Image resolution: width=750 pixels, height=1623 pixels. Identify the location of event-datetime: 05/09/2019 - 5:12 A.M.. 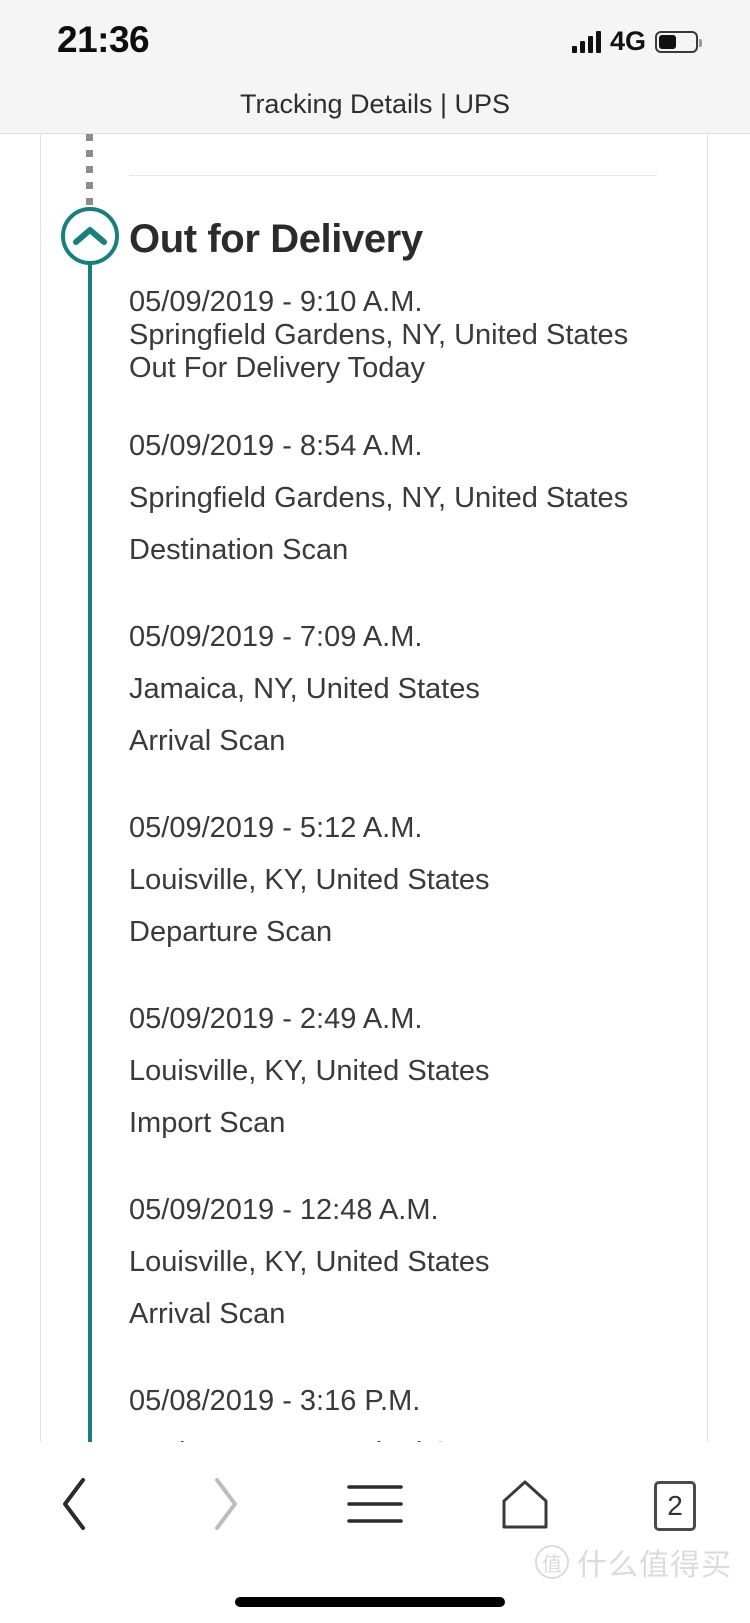
(276, 828).